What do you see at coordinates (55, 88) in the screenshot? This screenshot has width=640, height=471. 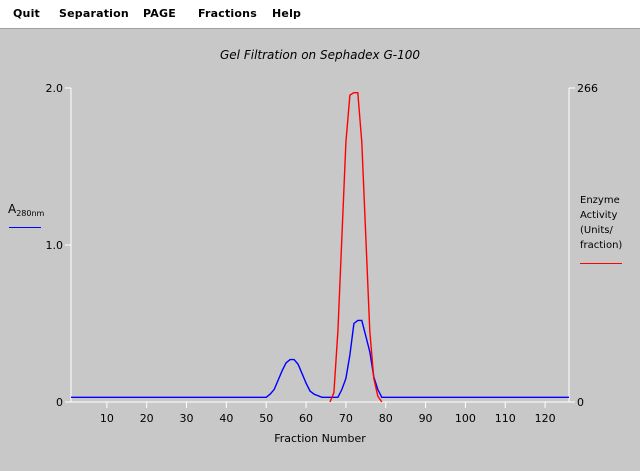 I see `left-tick-label: 2.0` at bounding box center [55, 88].